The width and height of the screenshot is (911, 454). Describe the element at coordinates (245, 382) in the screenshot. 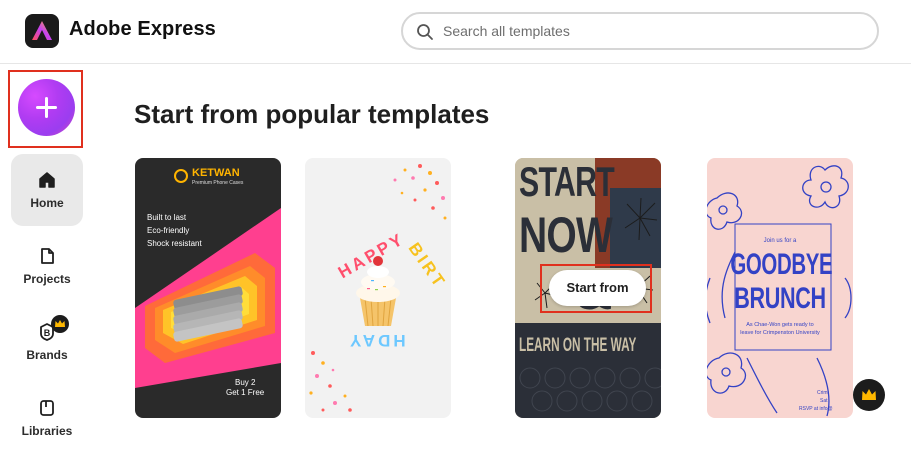

I see `offer-line: Buy 2` at that location.